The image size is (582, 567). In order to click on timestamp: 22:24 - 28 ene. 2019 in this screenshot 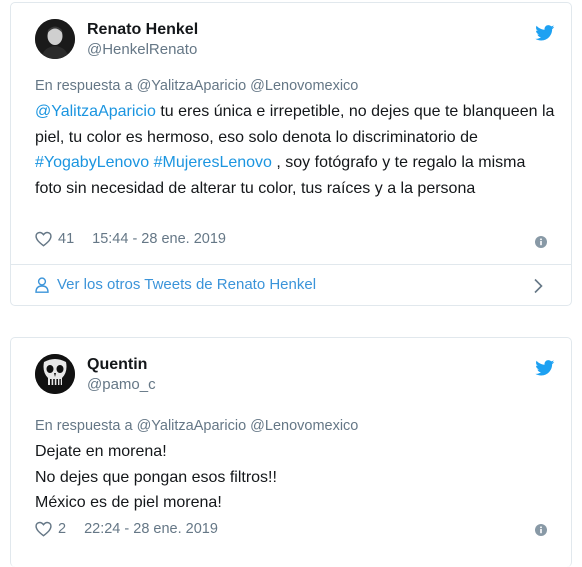, I will do `click(151, 529)`.